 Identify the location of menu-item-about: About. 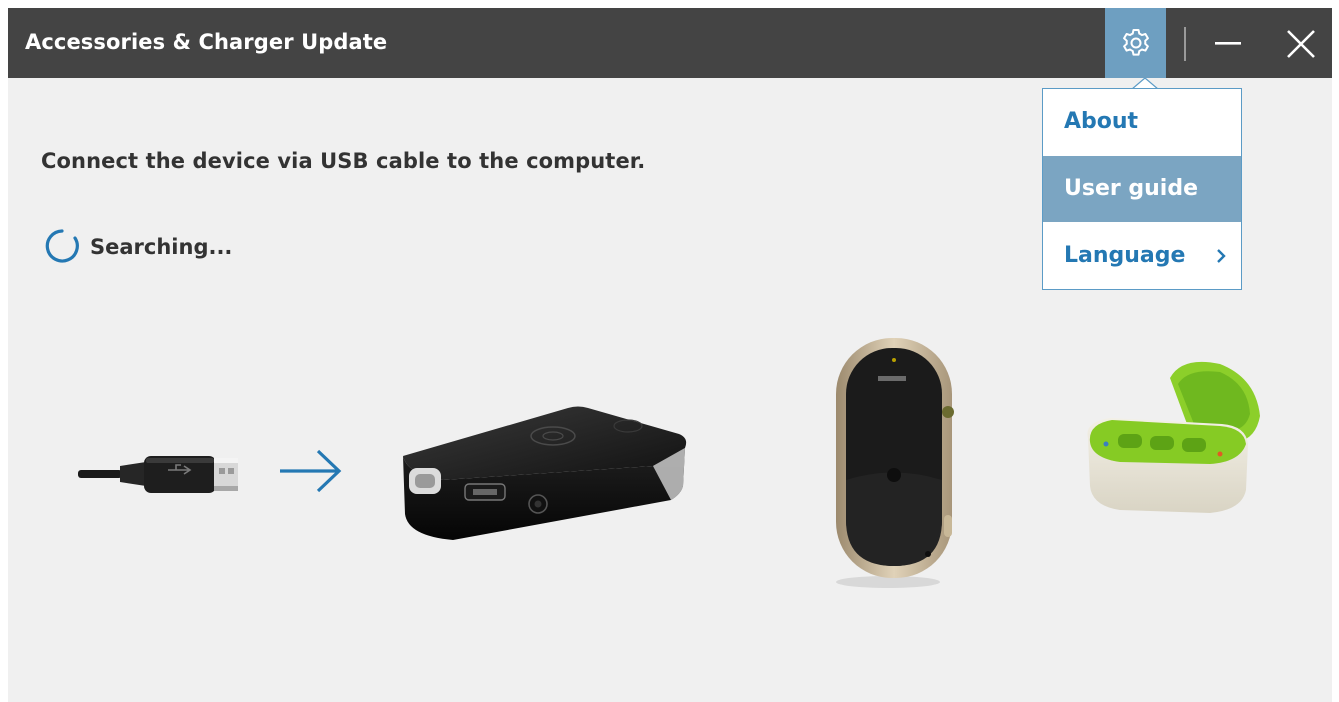
(1142, 122).